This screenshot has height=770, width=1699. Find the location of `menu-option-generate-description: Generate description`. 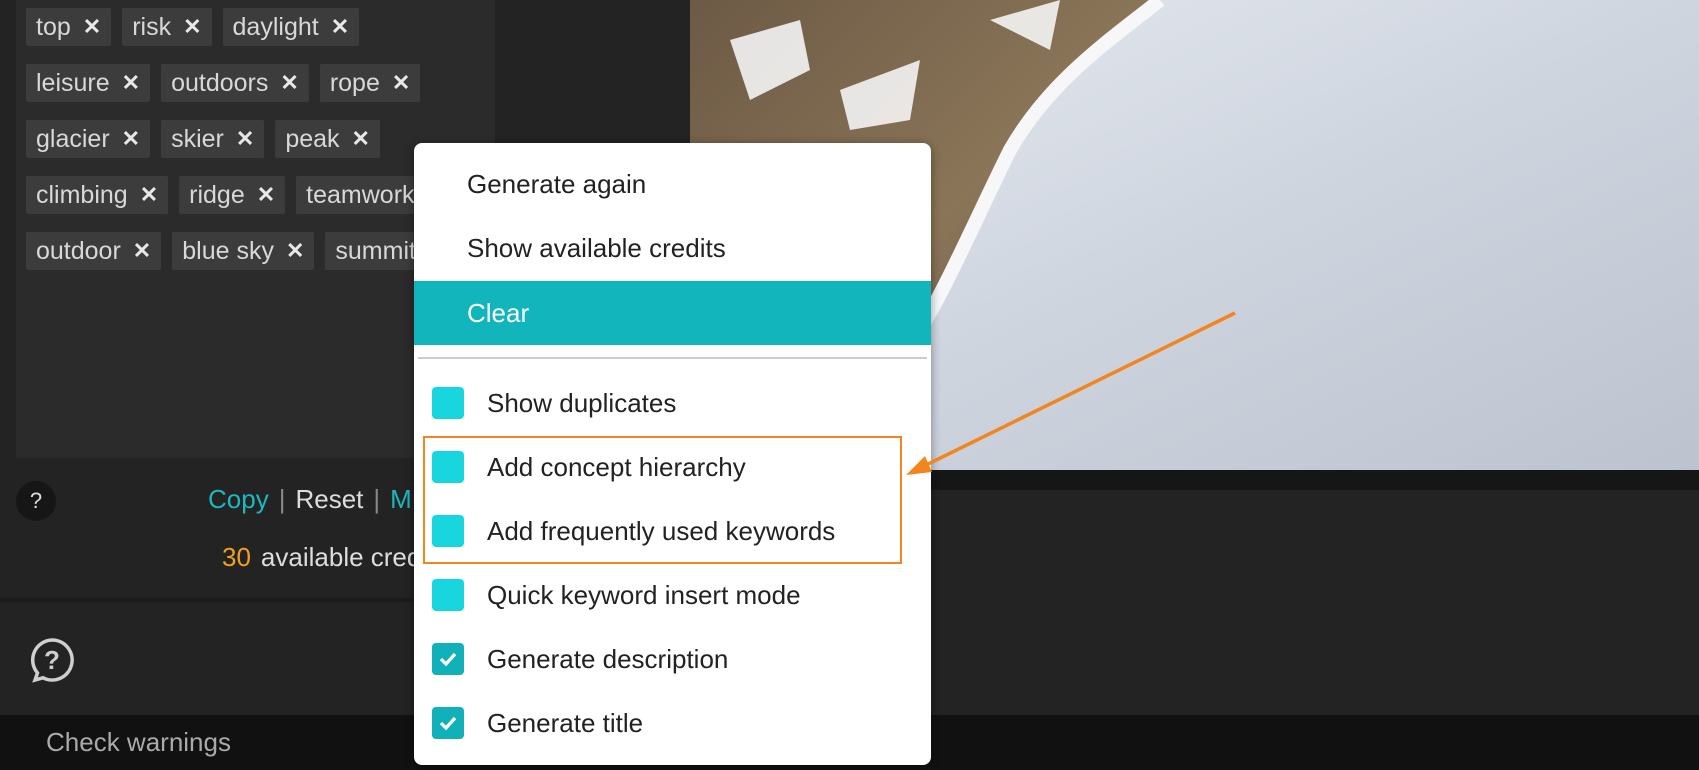

menu-option-generate-description: Generate description is located at coordinates (672, 659).